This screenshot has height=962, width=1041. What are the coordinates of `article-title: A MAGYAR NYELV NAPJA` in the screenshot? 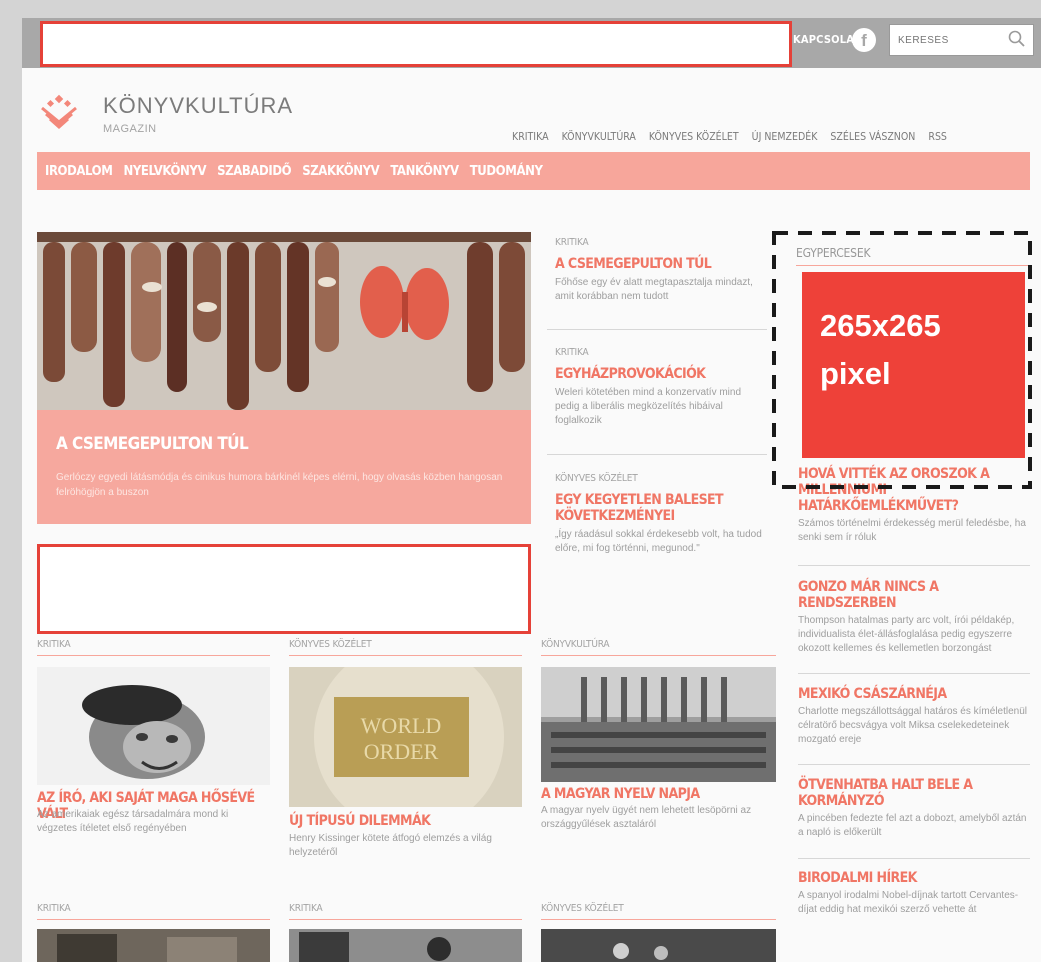 It's located at (661, 794).